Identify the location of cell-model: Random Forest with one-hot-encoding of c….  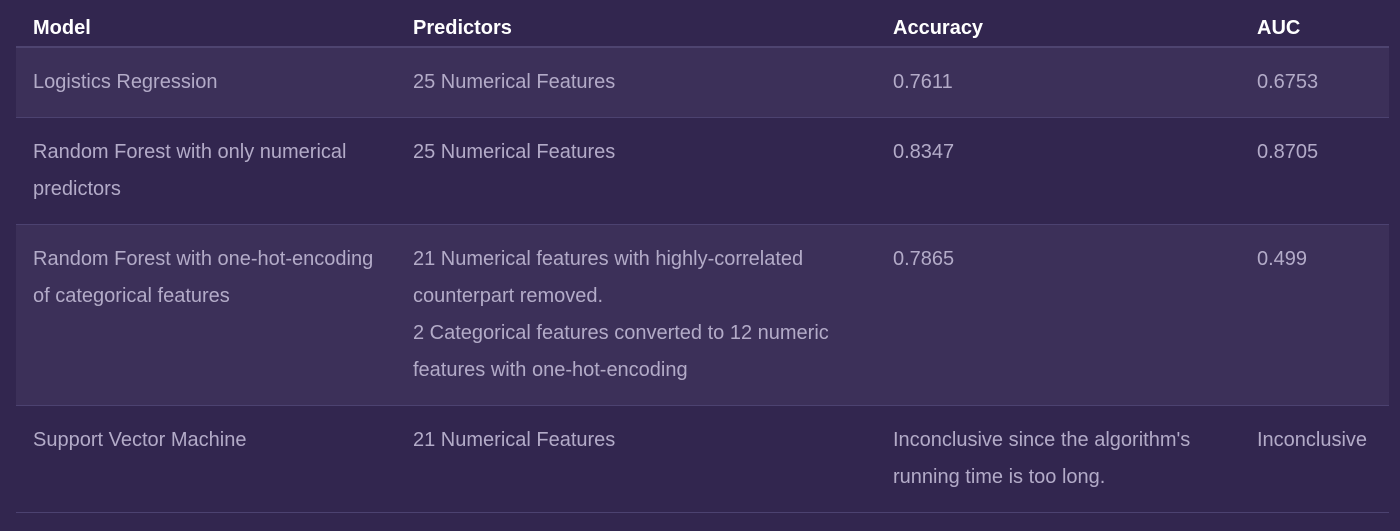
(206, 315).